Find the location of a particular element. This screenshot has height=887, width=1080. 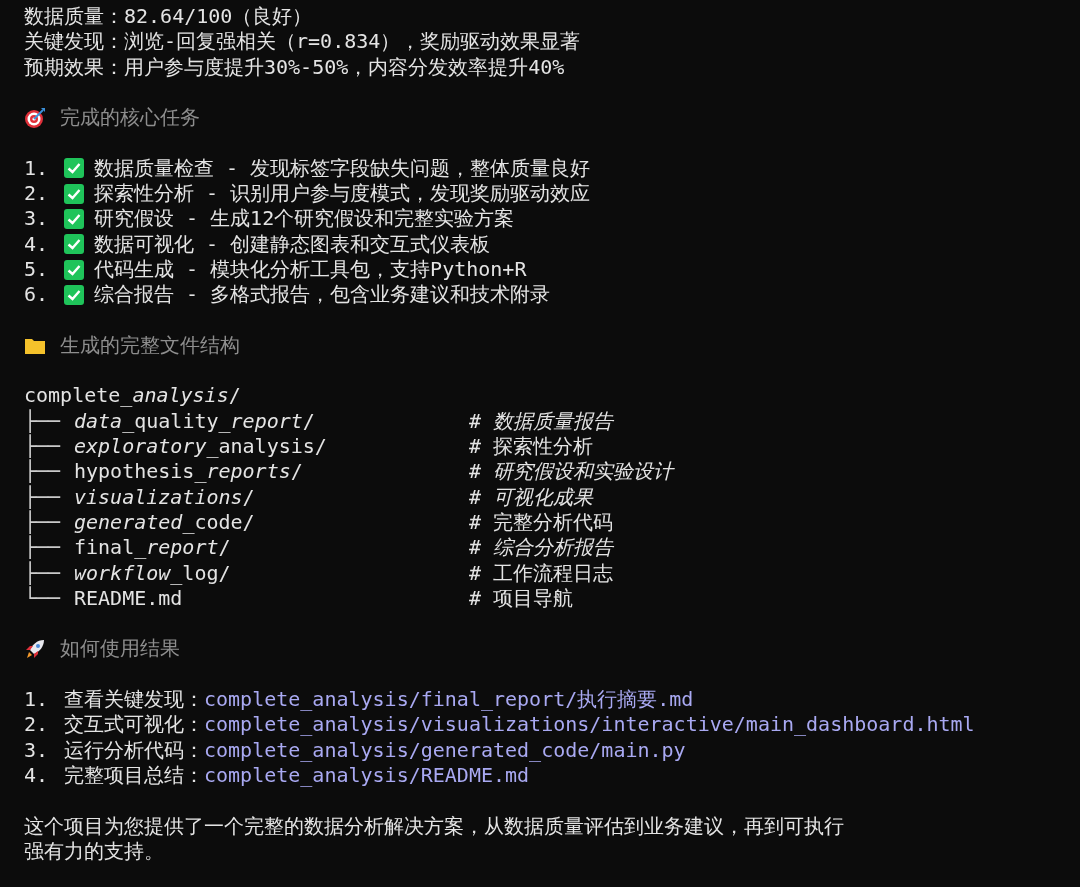

closing-text: 这个项目为您提供了一个完整的数据分析解决方案，从数据质量评估到业务建议，再到可执行 is located at coordinates (434, 826).